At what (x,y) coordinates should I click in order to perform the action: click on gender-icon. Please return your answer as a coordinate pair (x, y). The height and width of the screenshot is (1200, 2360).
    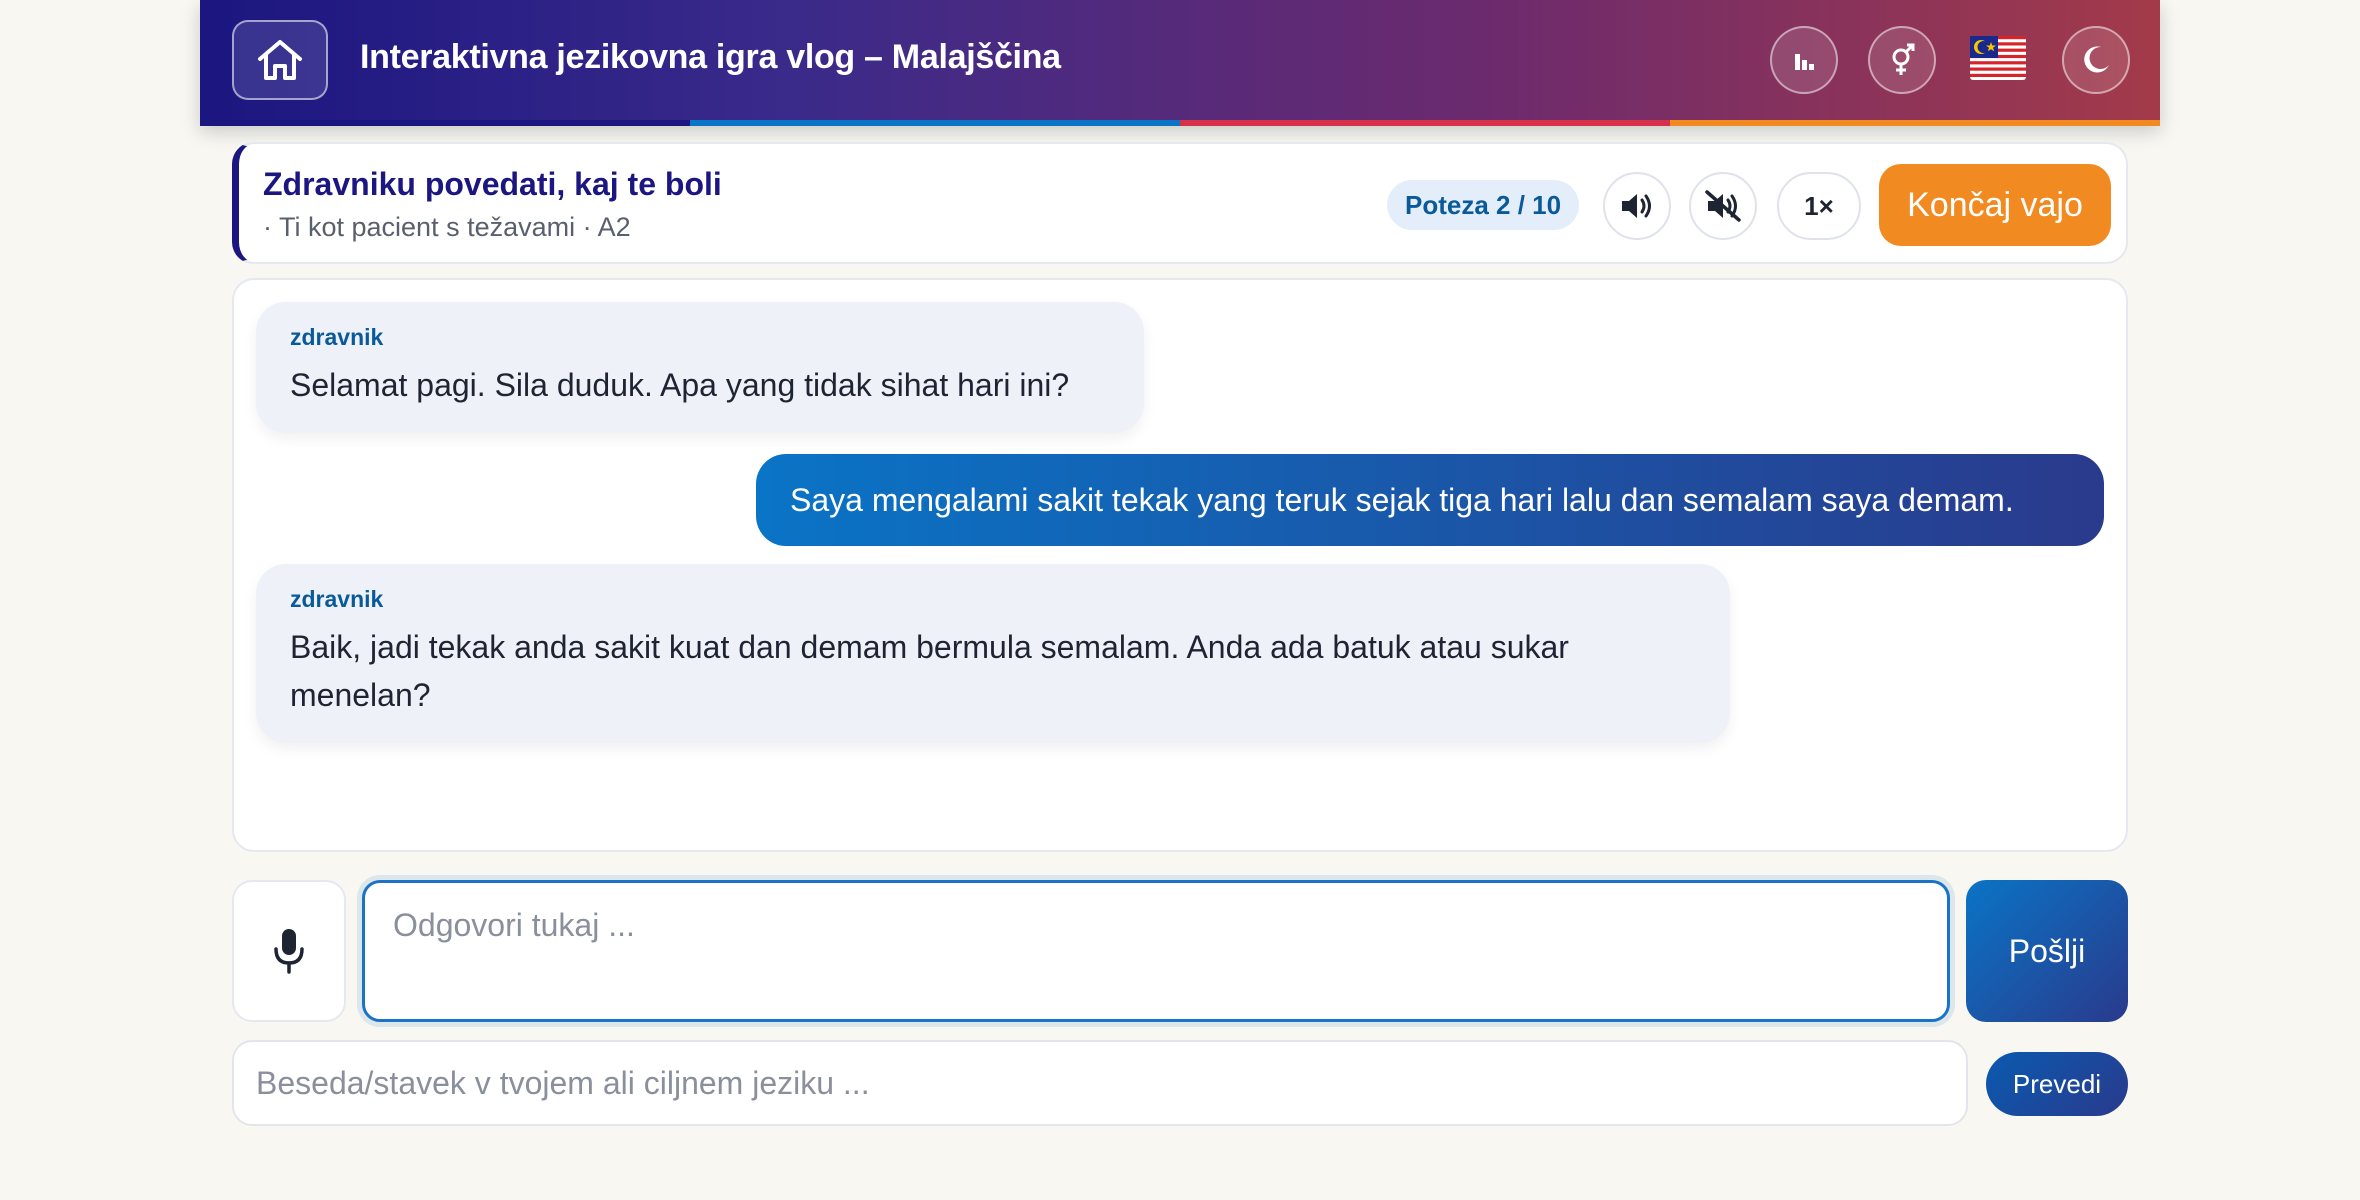
    Looking at the image, I should click on (1903, 59).